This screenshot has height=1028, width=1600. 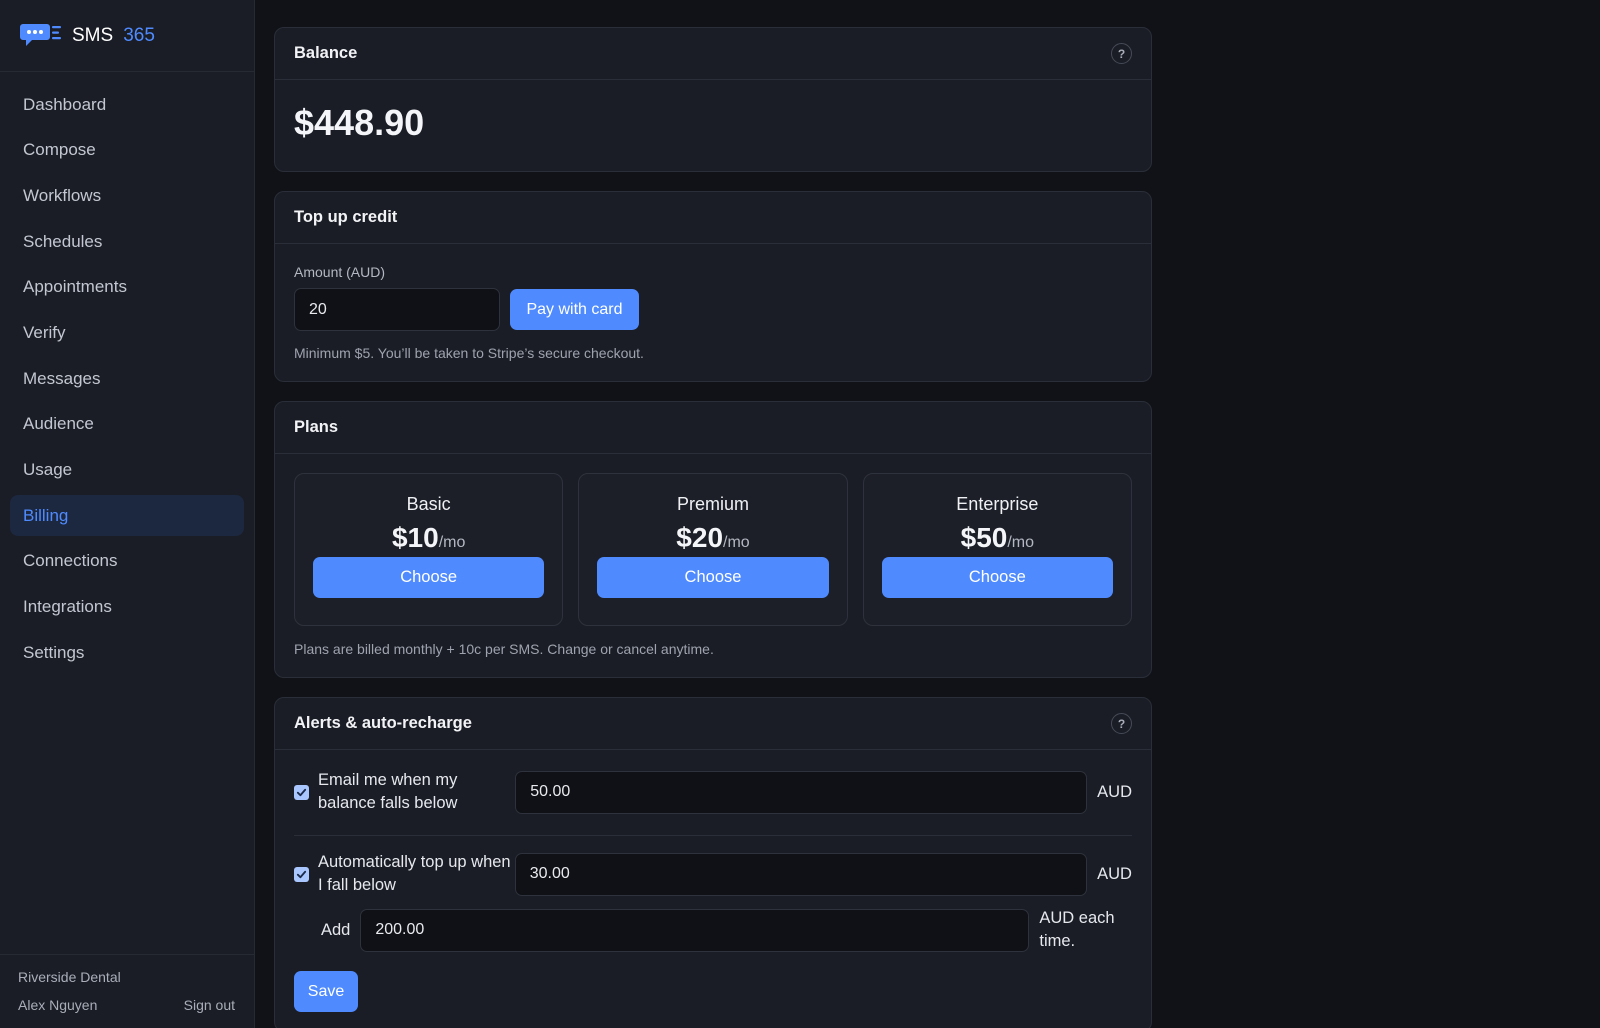 What do you see at coordinates (397, 309) in the screenshot?
I see `amount-input: 20` at bounding box center [397, 309].